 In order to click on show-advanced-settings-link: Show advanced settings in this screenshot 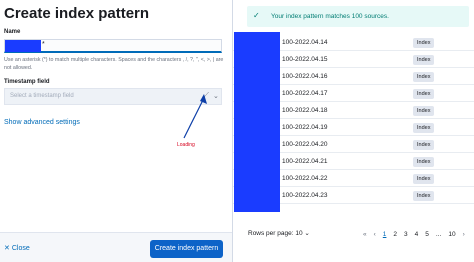, I will do `click(42, 122)`.